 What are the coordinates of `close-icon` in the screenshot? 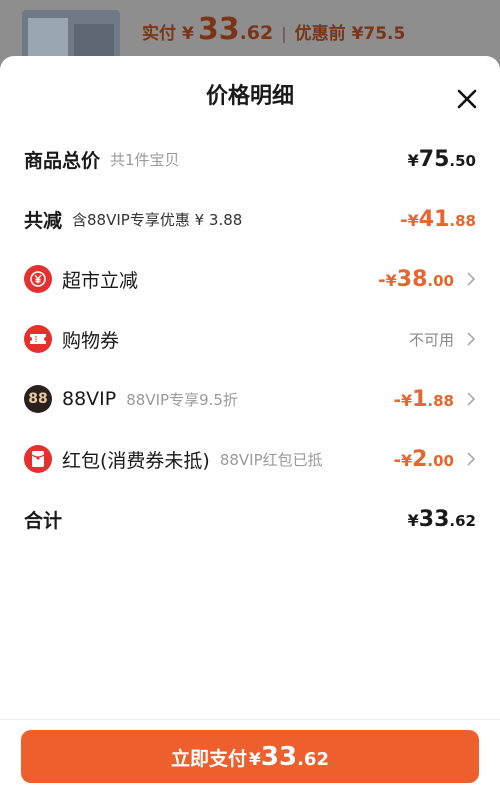 It's located at (467, 99).